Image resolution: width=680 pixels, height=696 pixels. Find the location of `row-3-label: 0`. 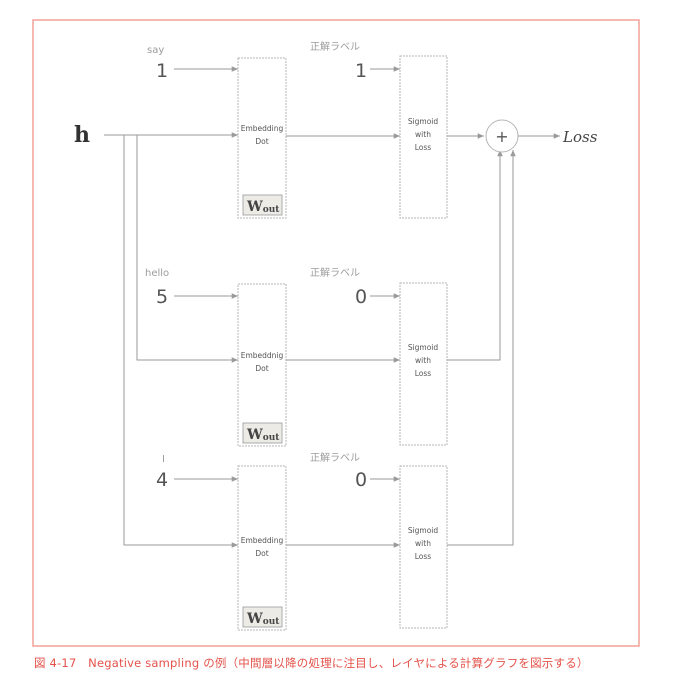

row-3-label: 0 is located at coordinates (361, 480).